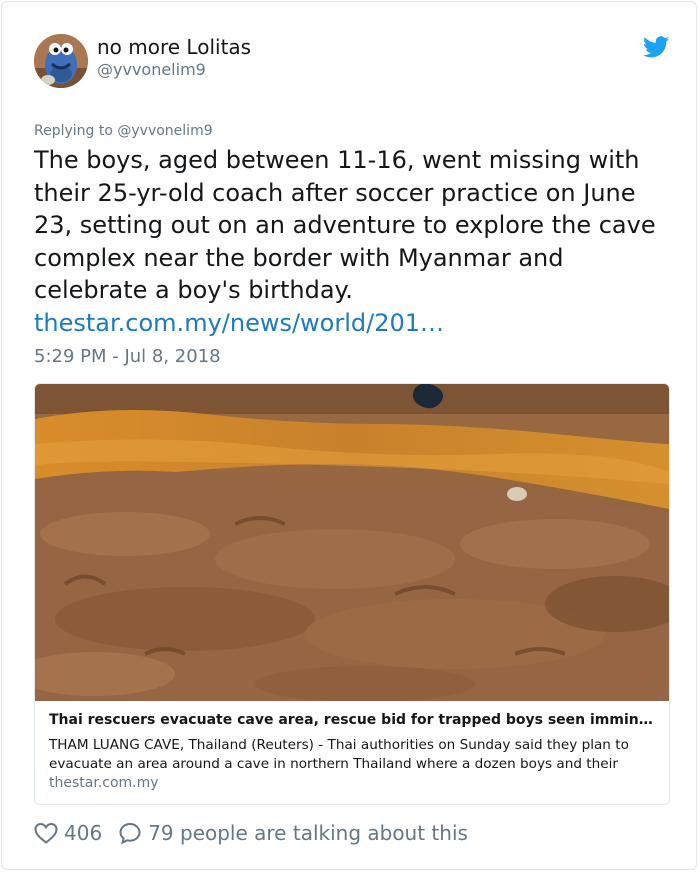 Image resolution: width=700 pixels, height=873 pixels. What do you see at coordinates (656, 47) in the screenshot?
I see `twitter-bird-icon` at bounding box center [656, 47].